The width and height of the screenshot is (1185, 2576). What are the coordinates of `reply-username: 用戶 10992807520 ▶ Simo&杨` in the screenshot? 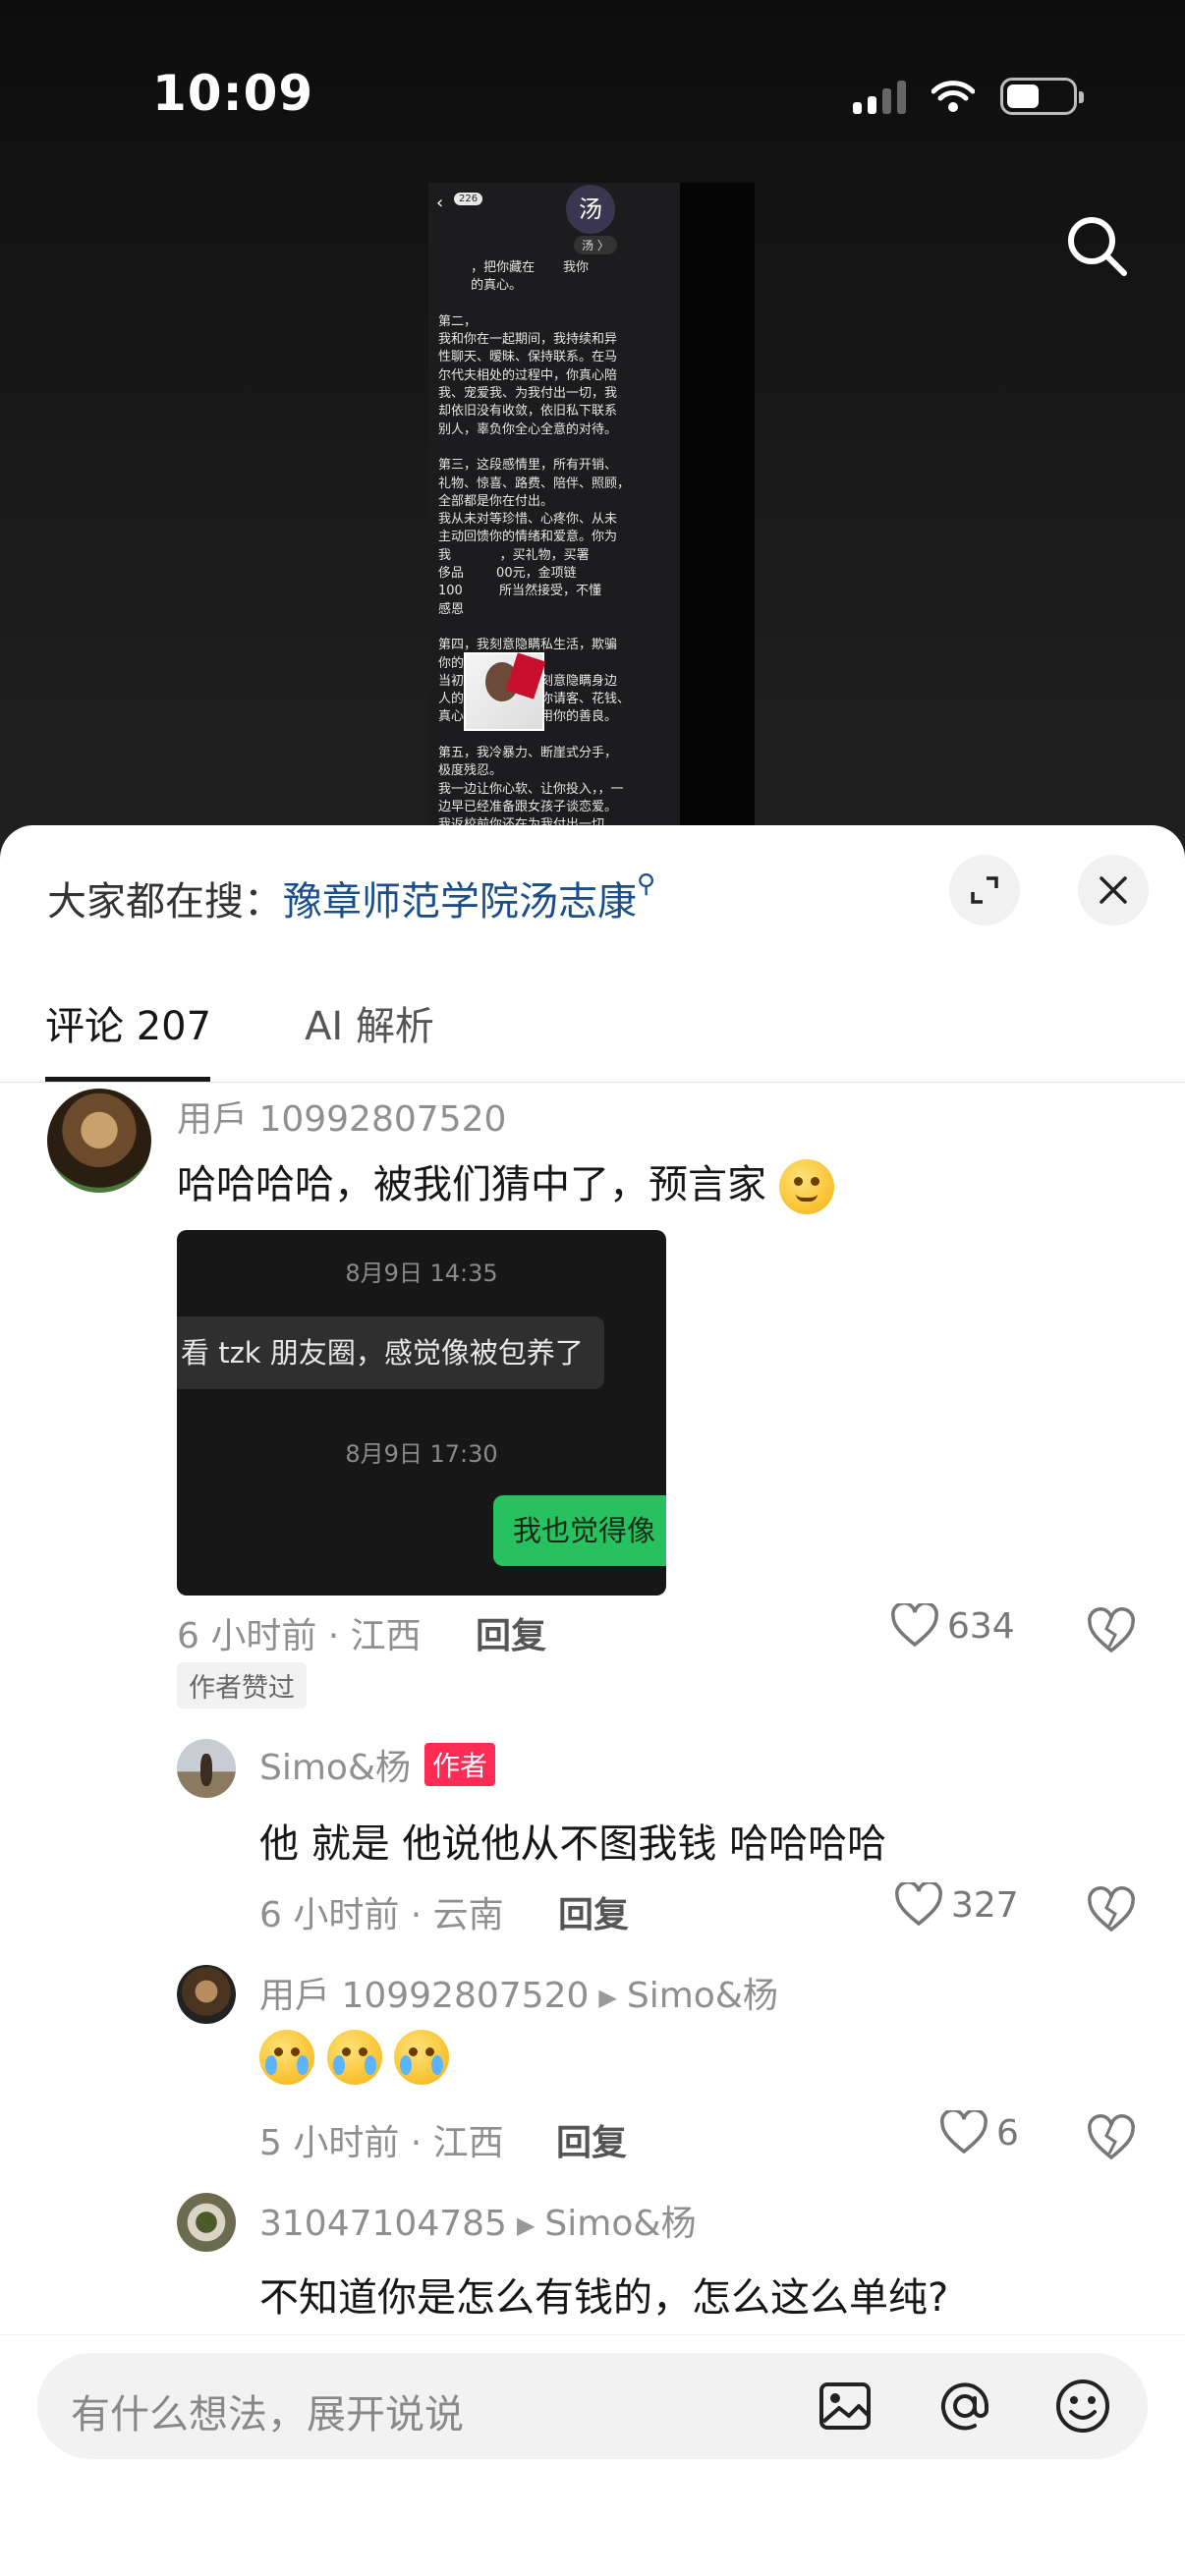 It's located at (519, 1992).